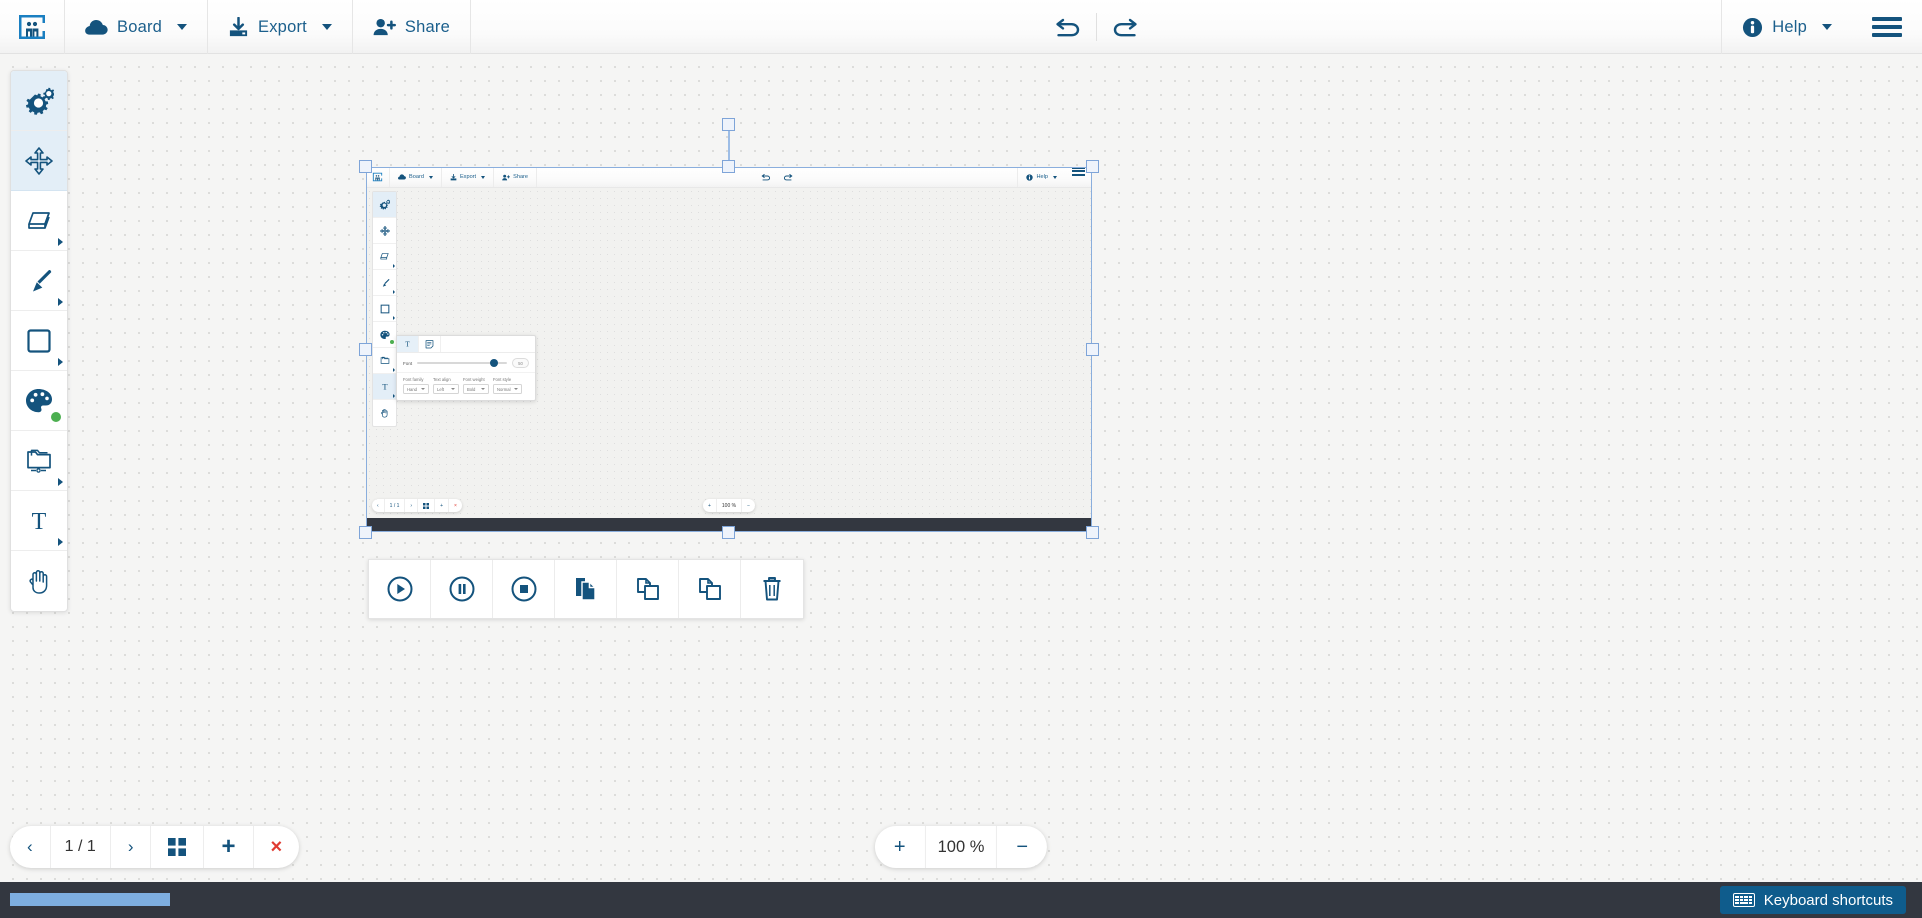 The width and height of the screenshot is (1922, 918). I want to click on resize-handle-top-right, so click(1092, 166).